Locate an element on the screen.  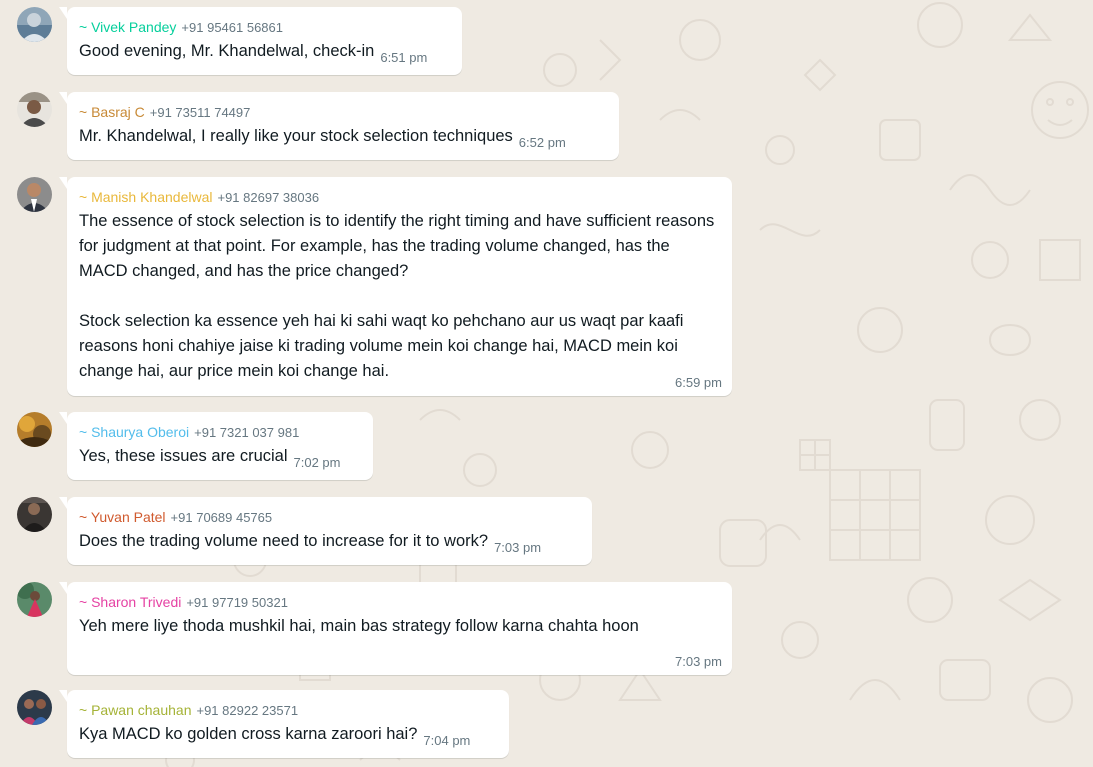
message-header: ~ Yuvan Patel +91 70689 45765 is located at coordinates (329, 517).